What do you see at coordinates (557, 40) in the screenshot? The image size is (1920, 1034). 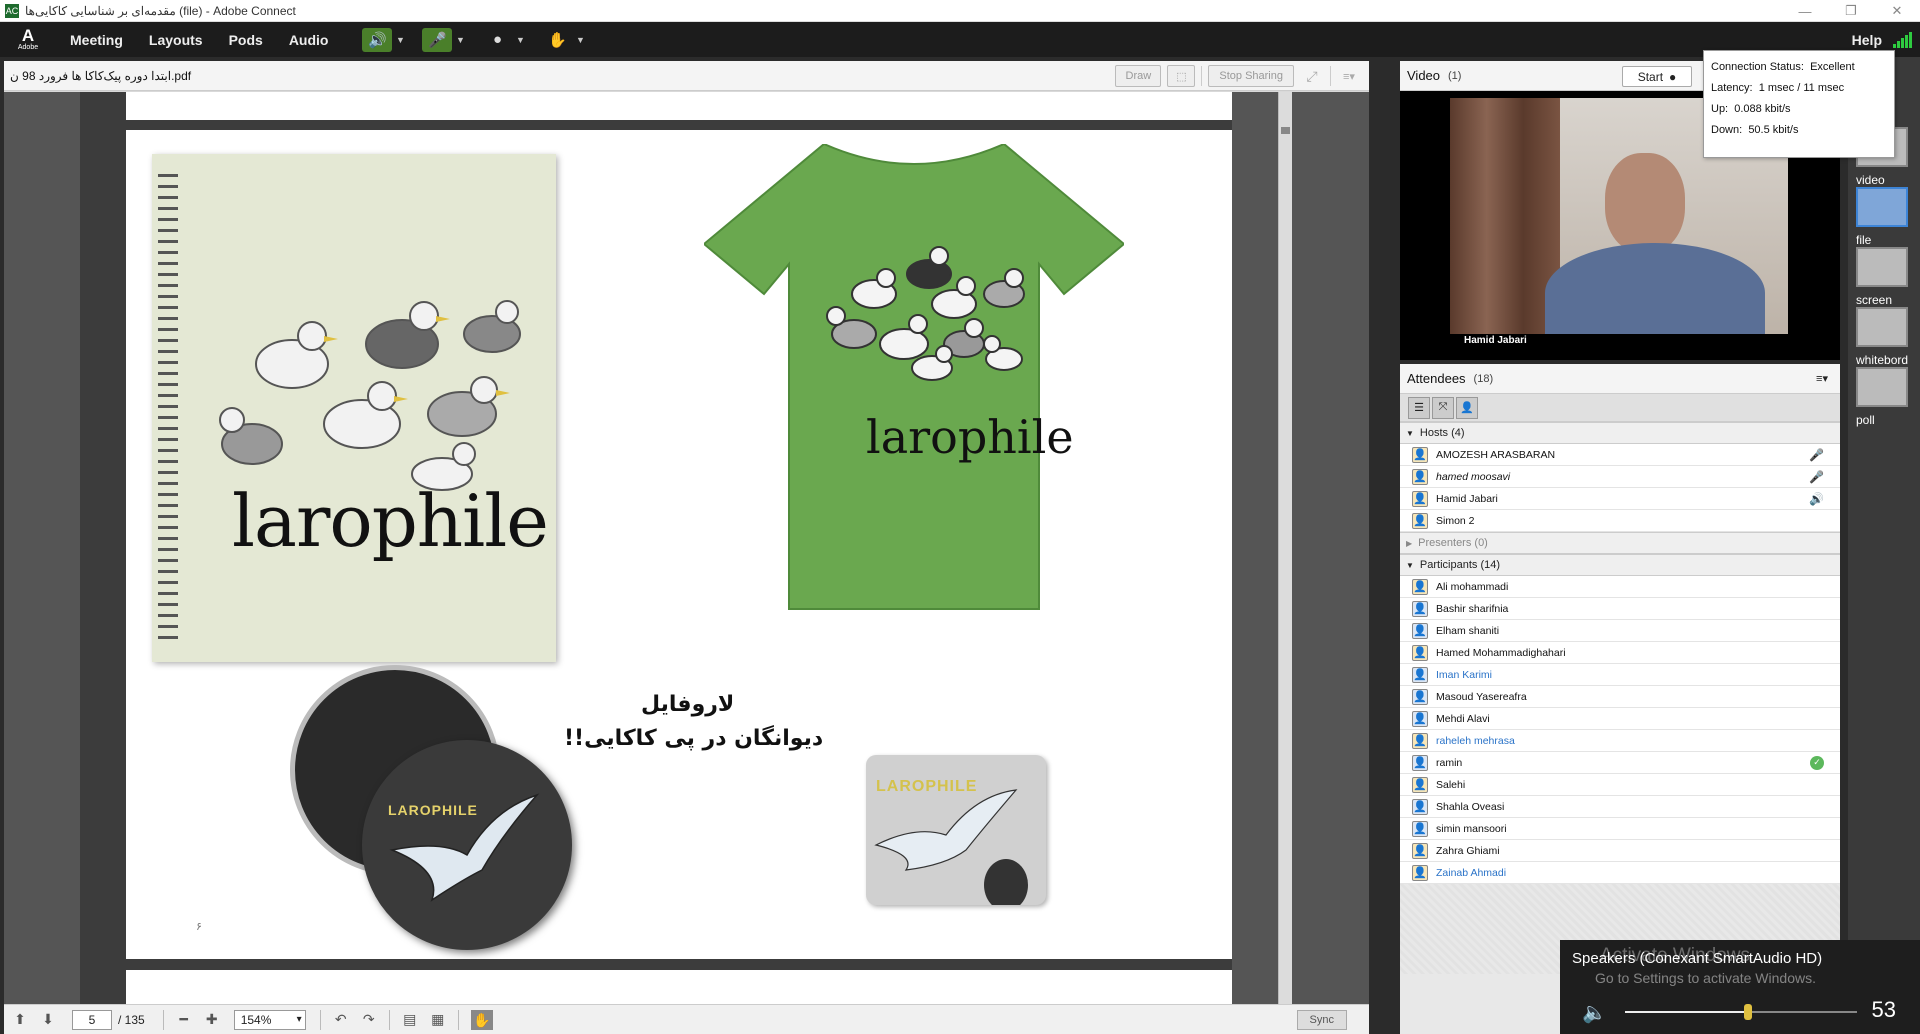 I see `raise-hand-icon: ✋` at bounding box center [557, 40].